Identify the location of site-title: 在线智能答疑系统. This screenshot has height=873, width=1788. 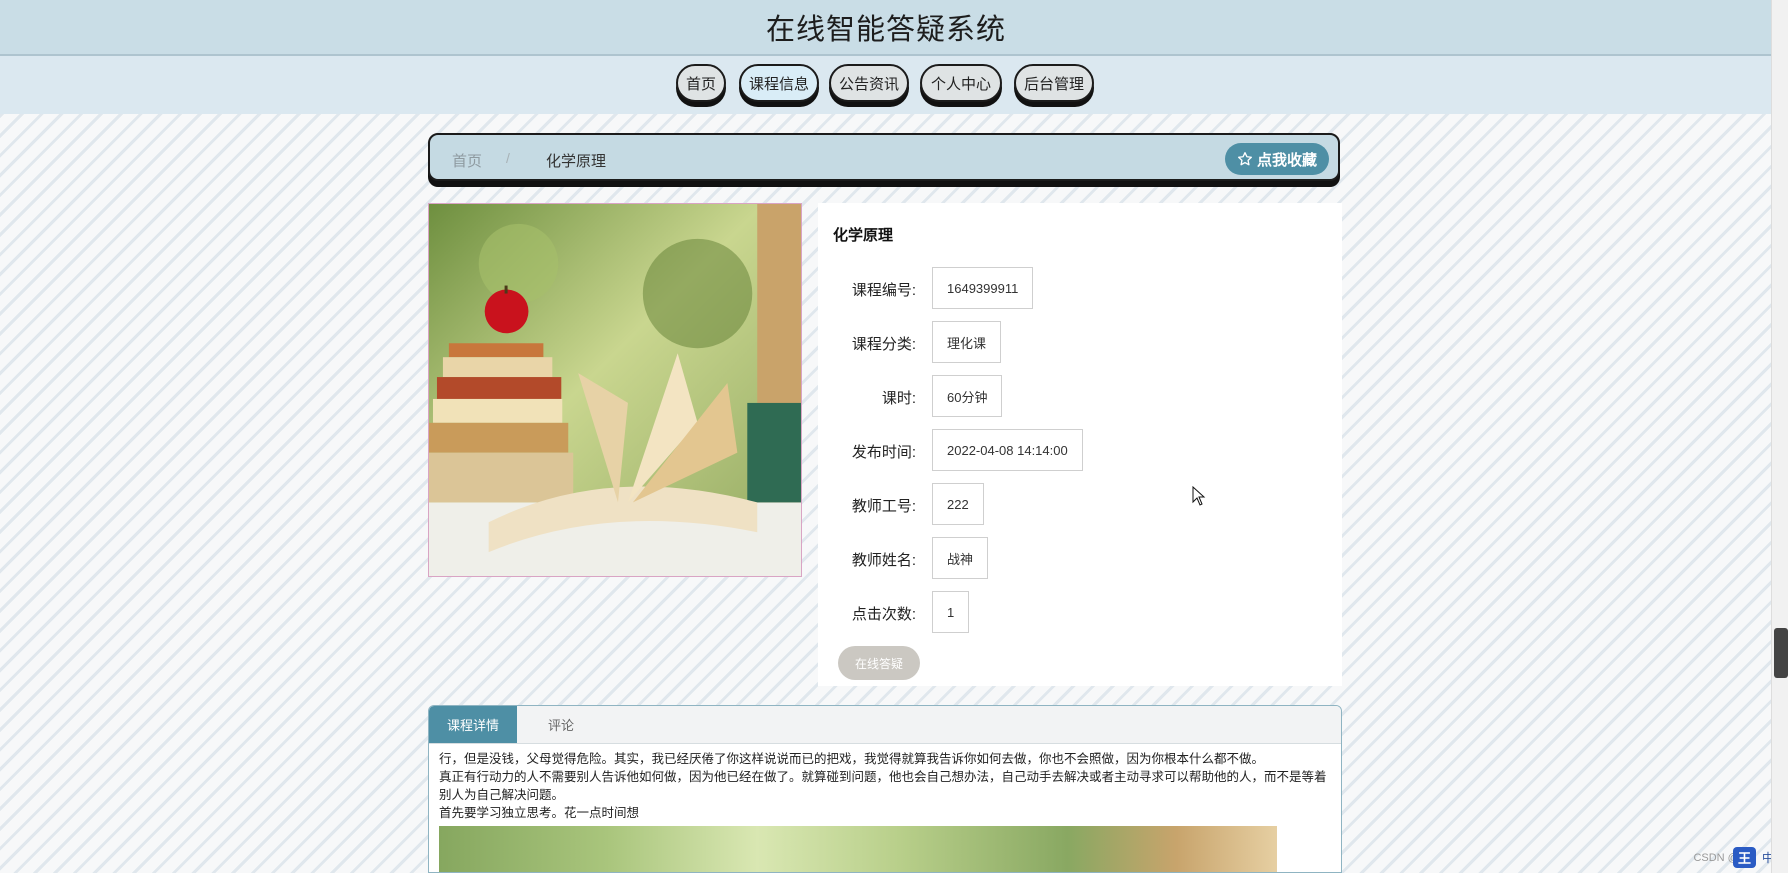
(885, 30).